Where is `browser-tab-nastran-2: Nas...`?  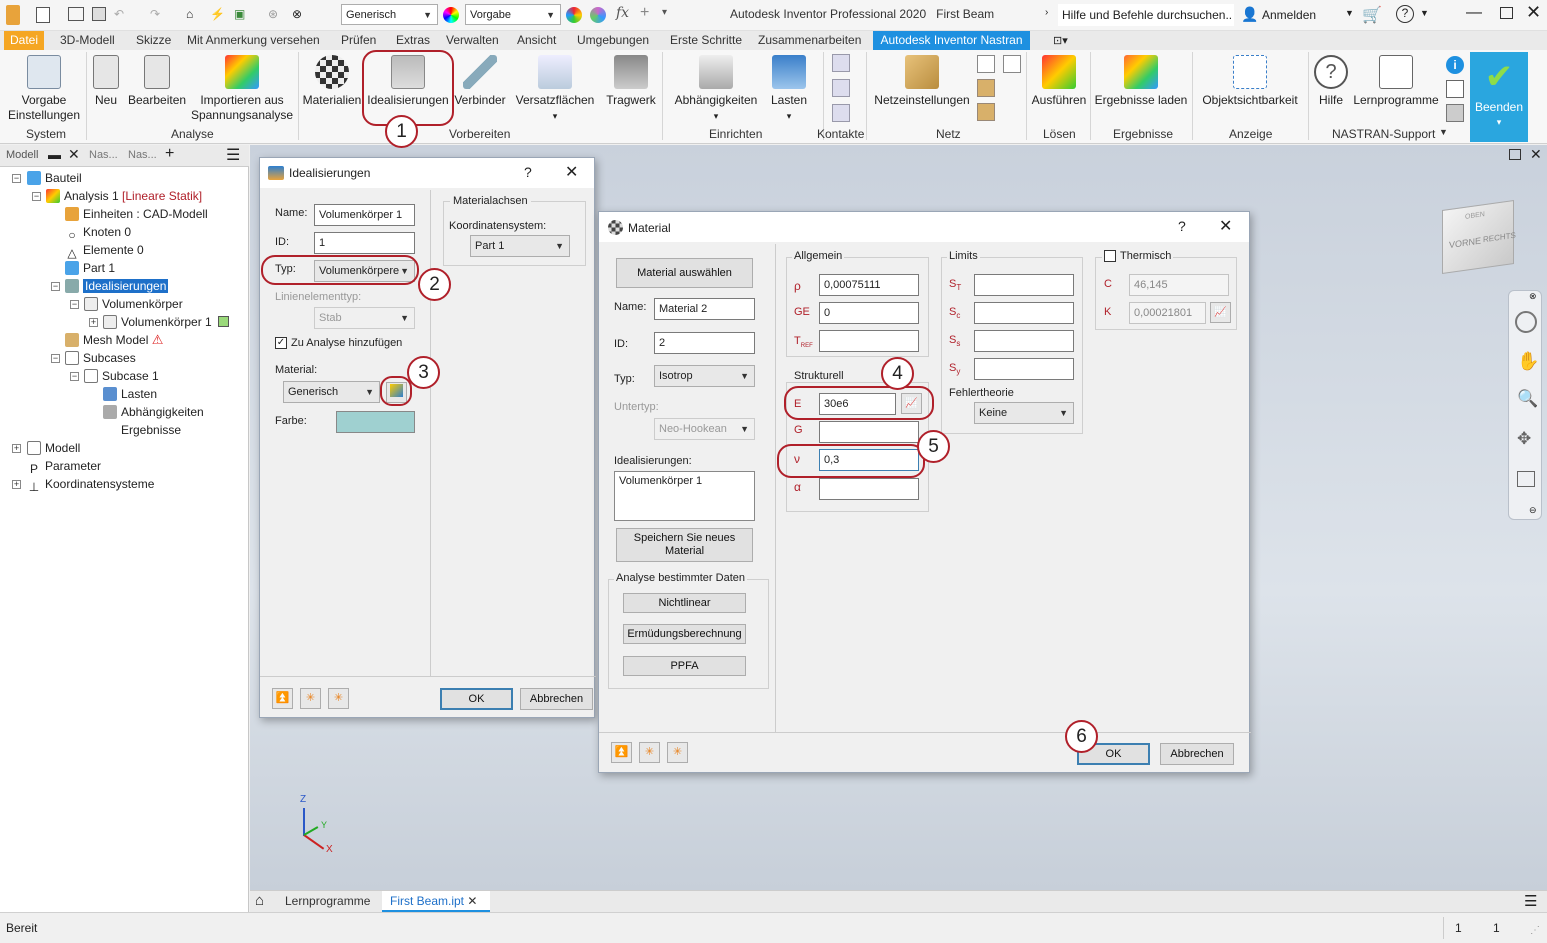 browser-tab-nastran-2: Nas... is located at coordinates (142, 155).